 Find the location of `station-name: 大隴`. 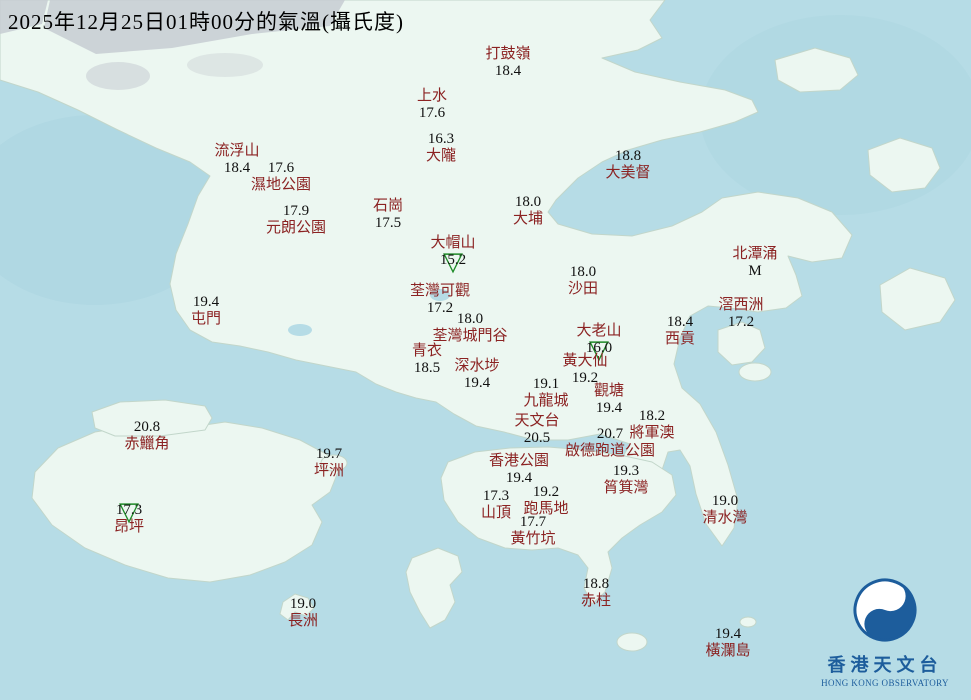

station-name: 大隴 is located at coordinates (441, 156).